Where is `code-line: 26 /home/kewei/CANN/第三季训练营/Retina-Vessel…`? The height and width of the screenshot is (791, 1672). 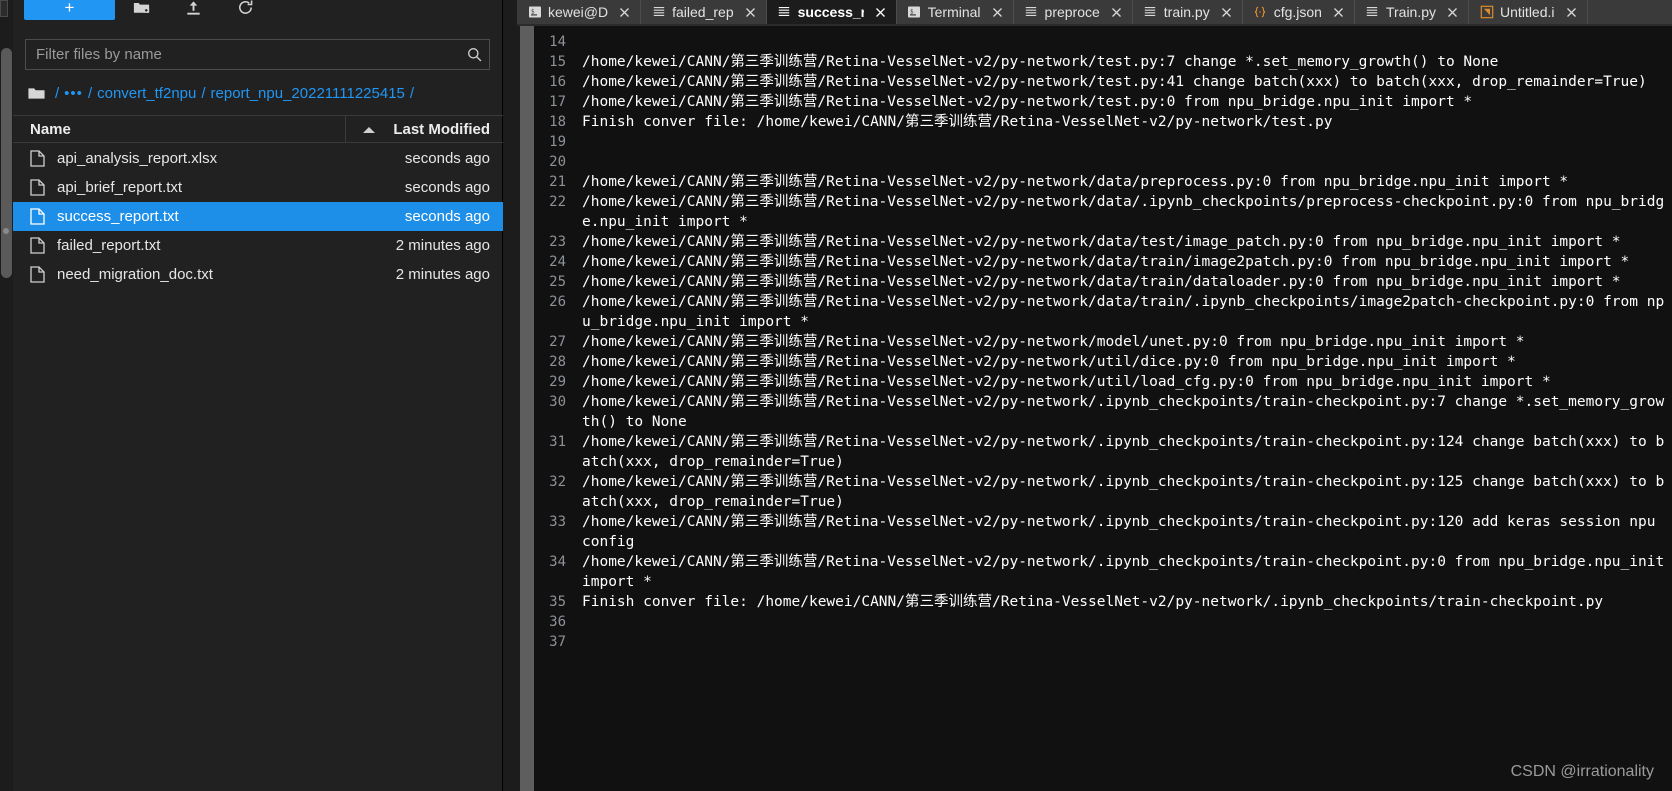 code-line: 26 /home/kewei/CANN/第三季训练营/Retina-Vessel… is located at coordinates (1103, 312).